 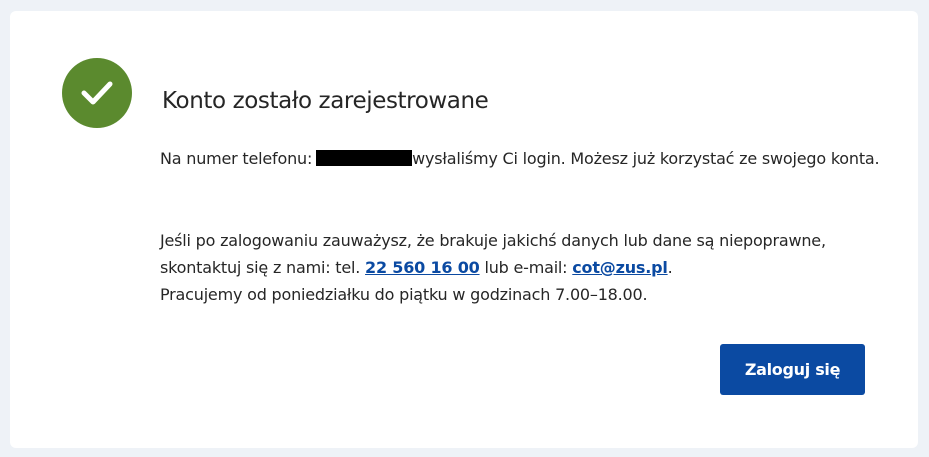 What do you see at coordinates (325, 101) in the screenshot?
I see `page-title: Konto zostało zarejestrowane` at bounding box center [325, 101].